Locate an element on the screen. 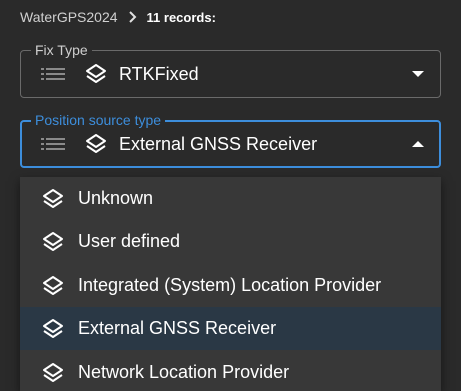 The image size is (461, 391). menu-item-label: External GNSS Receiver is located at coordinates (177, 328).